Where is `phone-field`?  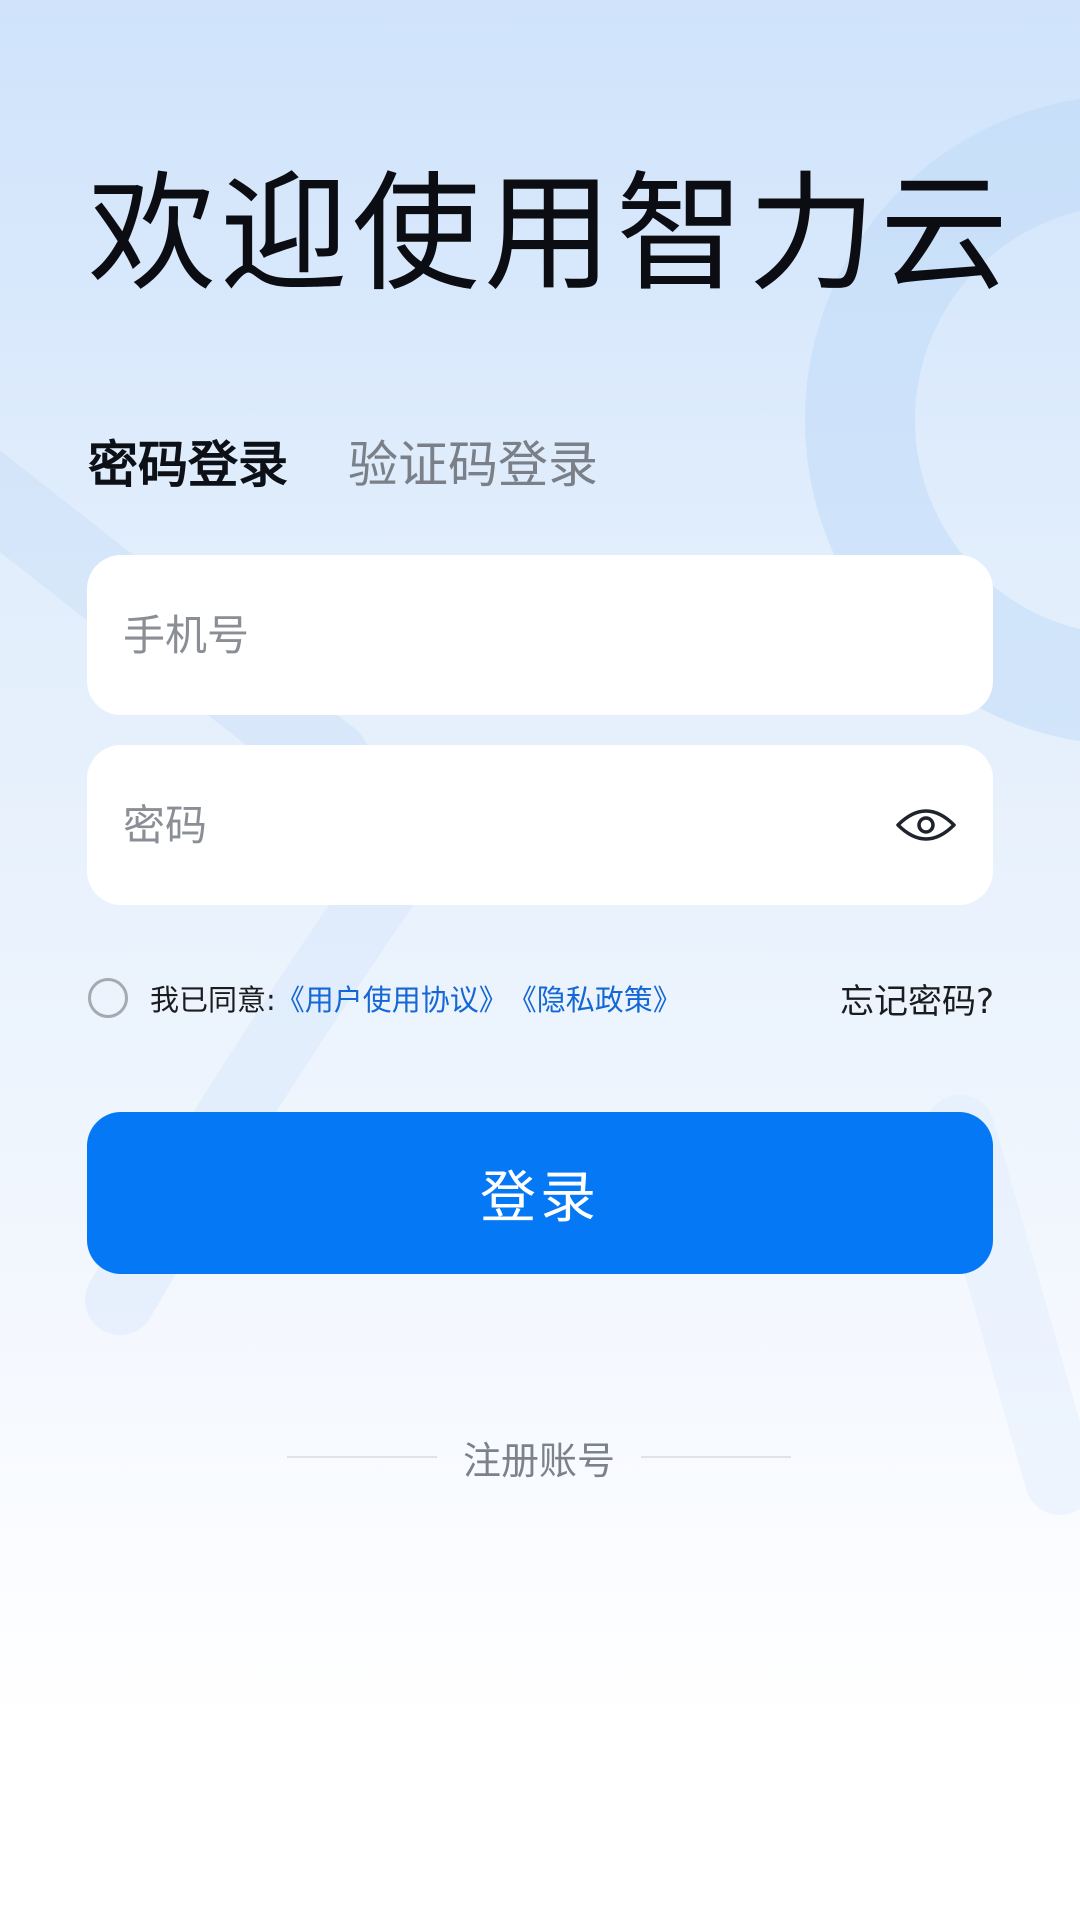 phone-field is located at coordinates (540, 635).